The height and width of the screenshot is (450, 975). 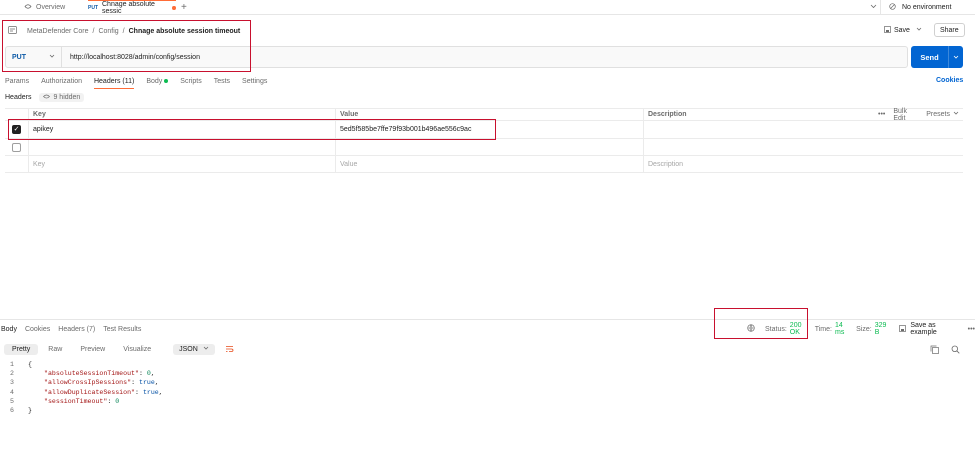 What do you see at coordinates (166, 81) in the screenshot?
I see `body-indicator-icon` at bounding box center [166, 81].